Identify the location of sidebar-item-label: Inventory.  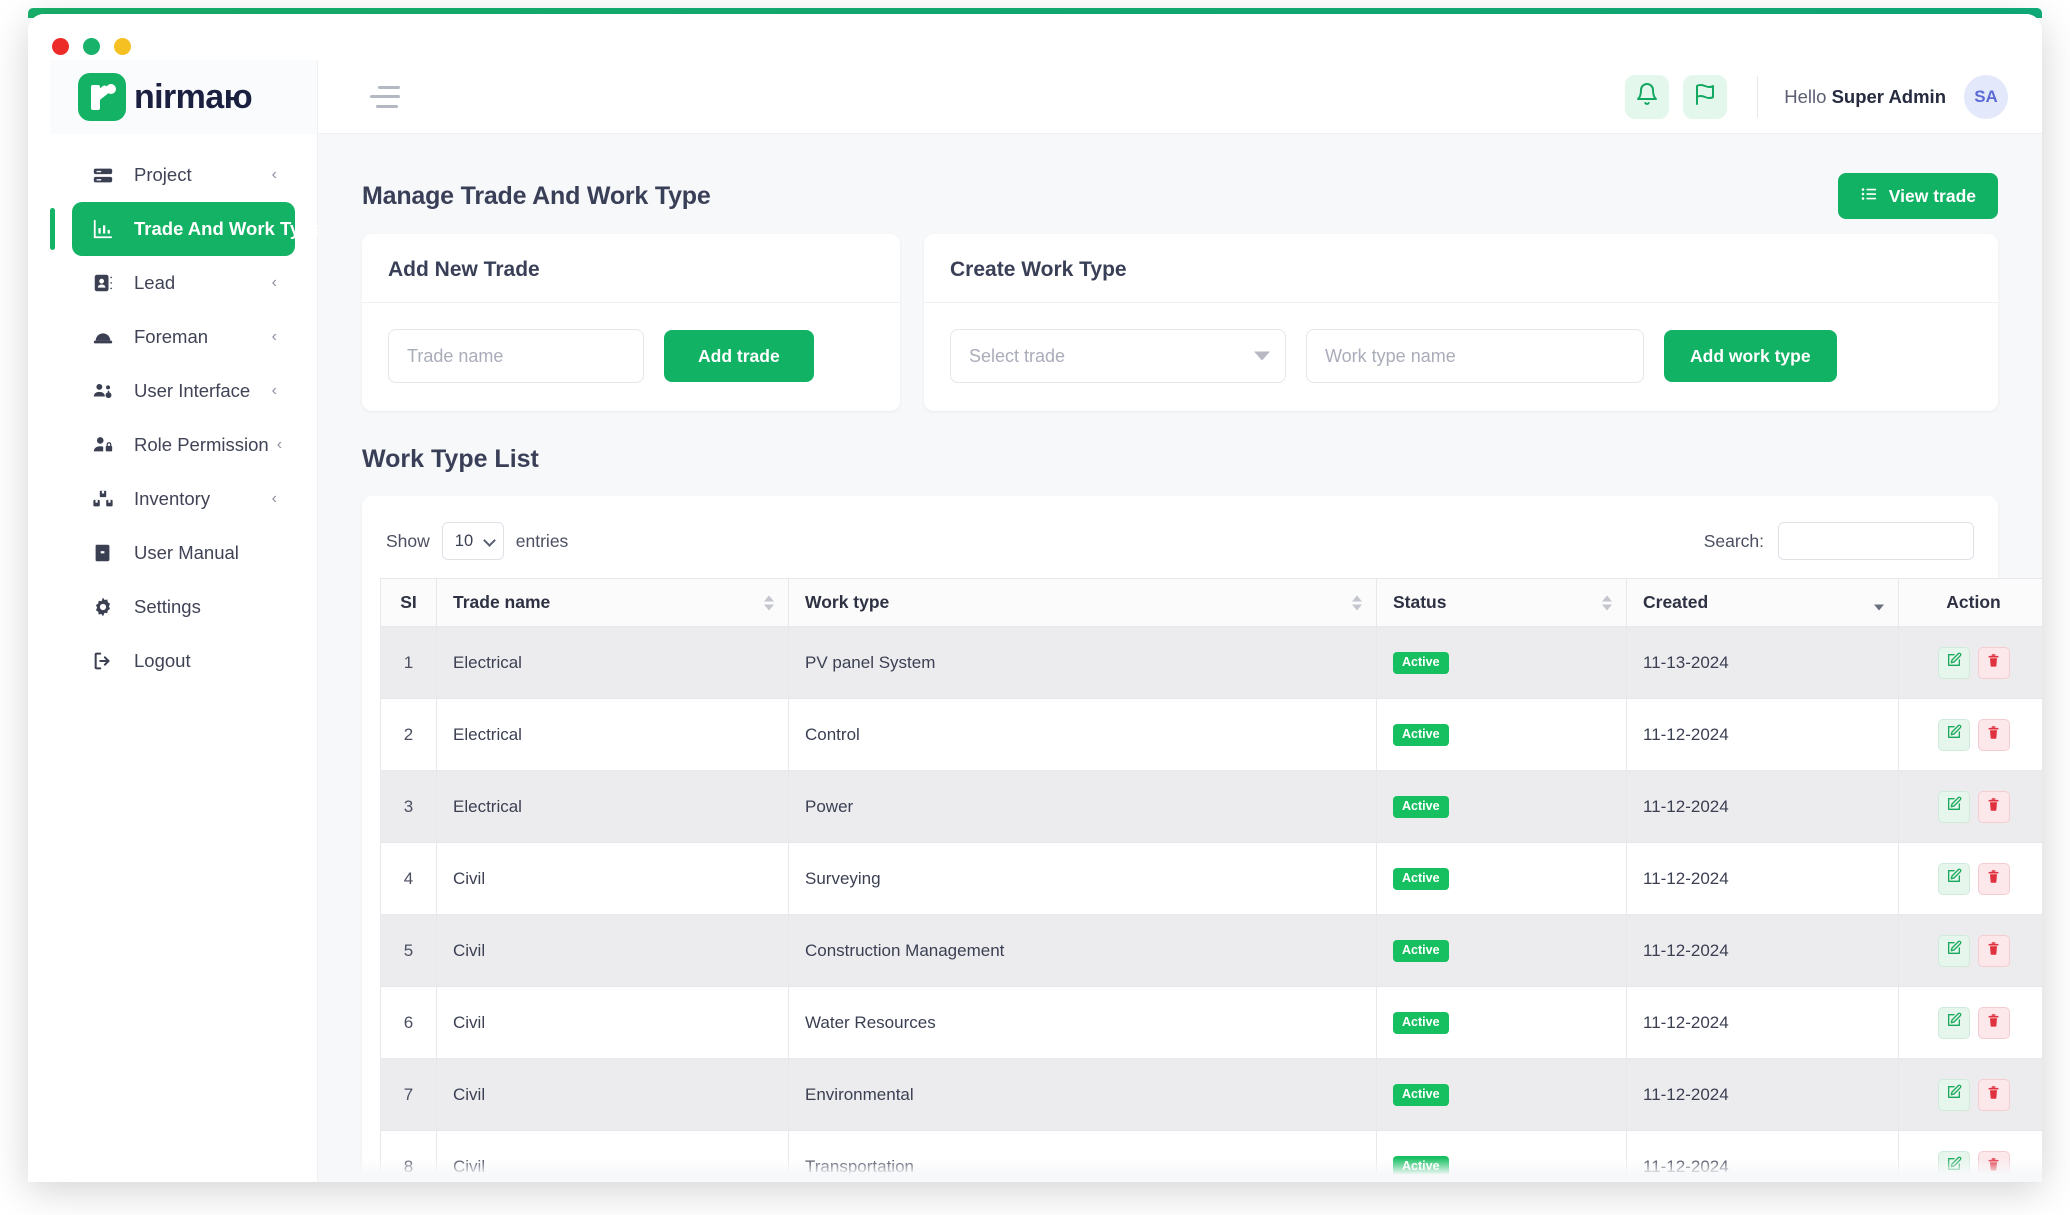
(172, 498).